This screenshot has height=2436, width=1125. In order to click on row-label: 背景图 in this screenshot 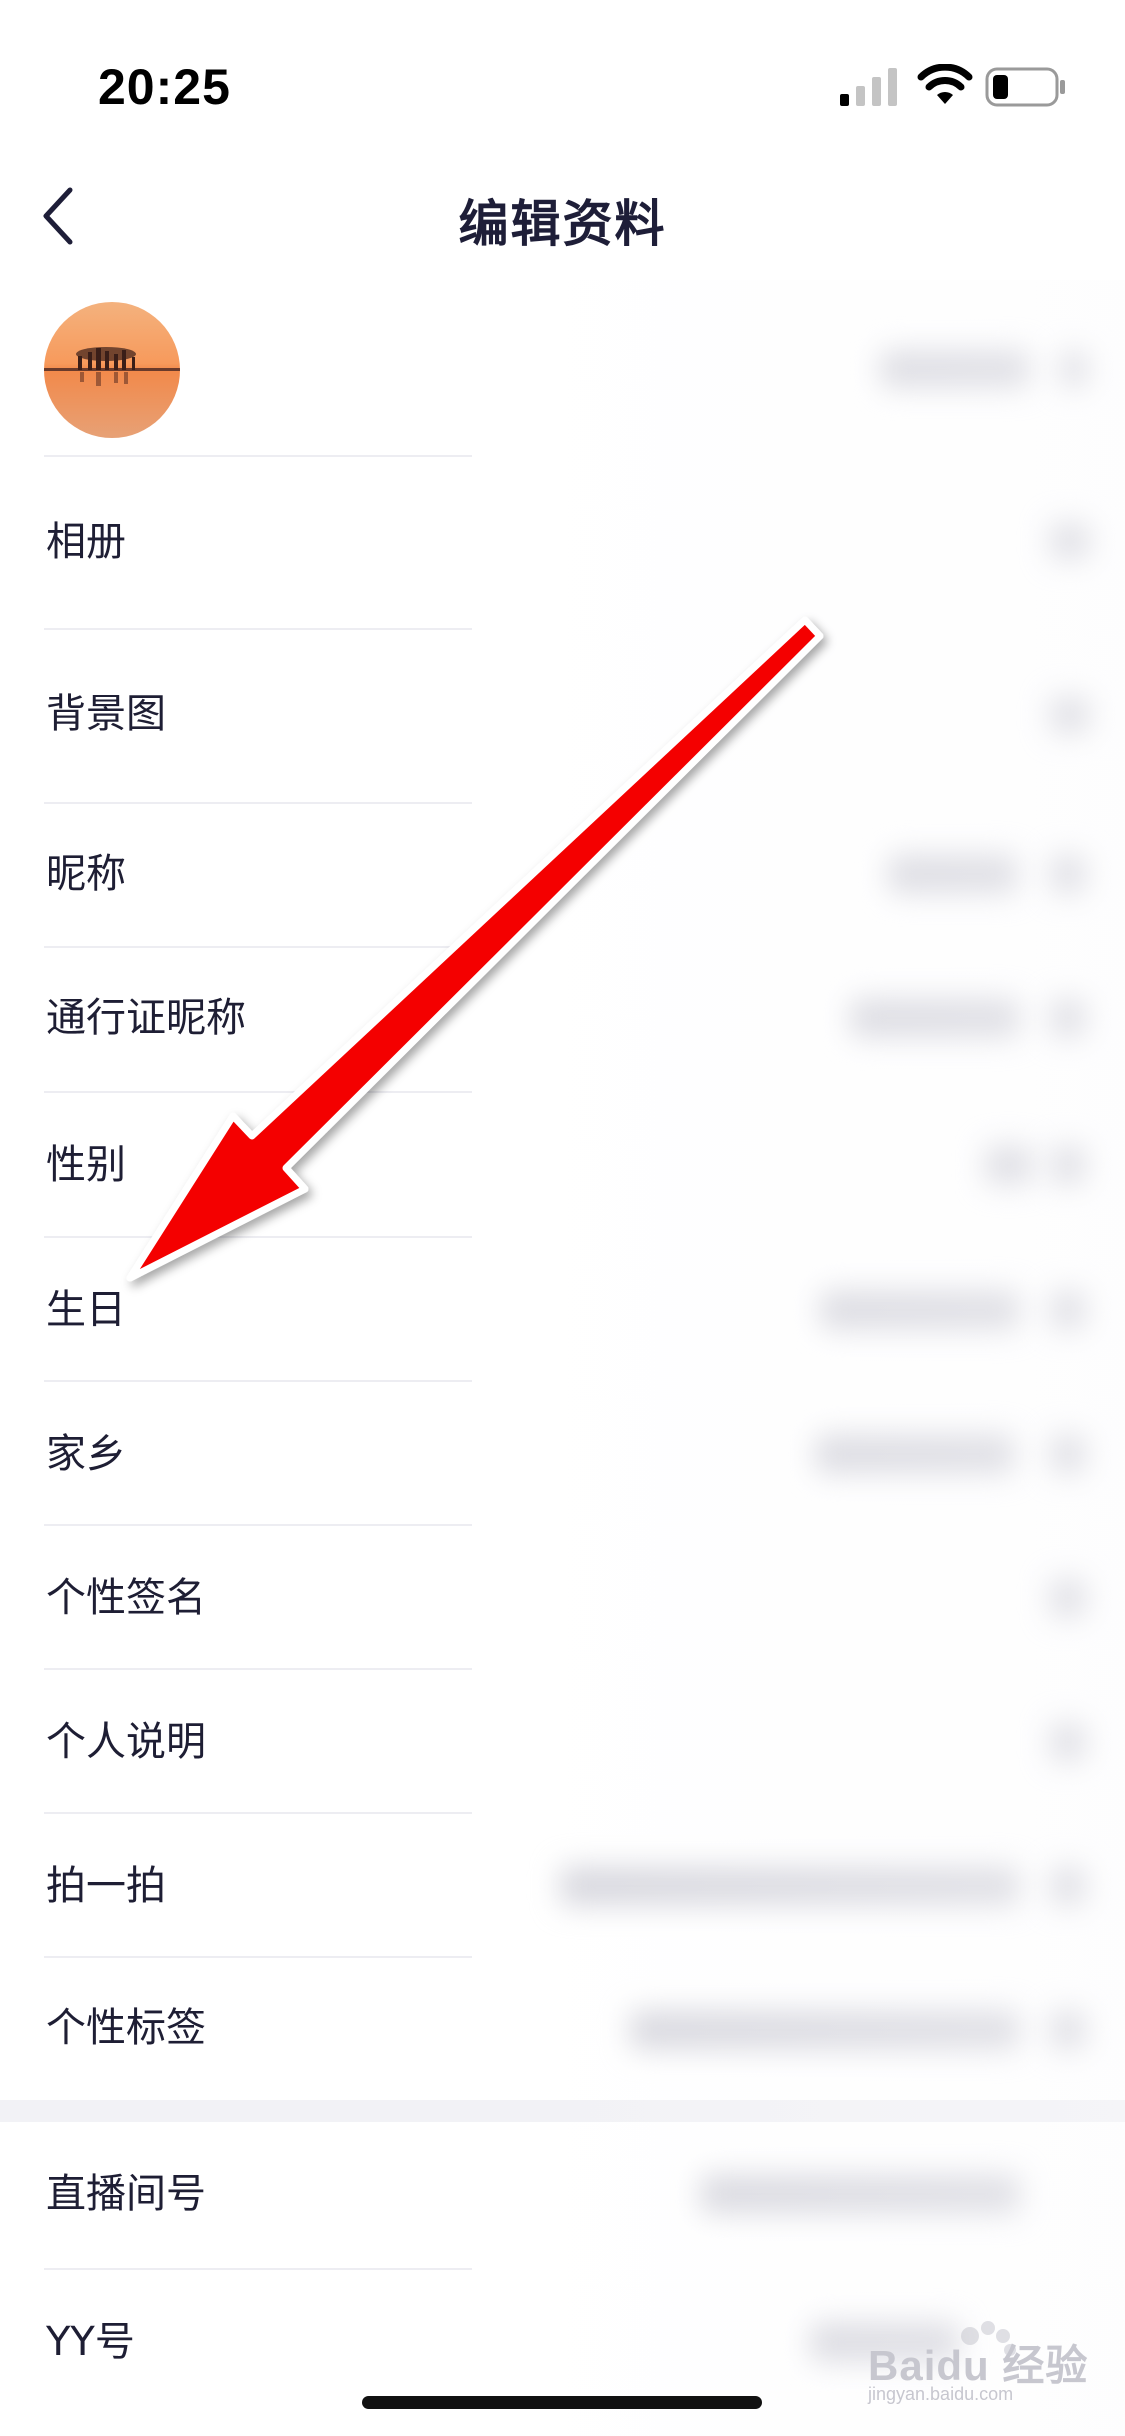, I will do `click(106, 714)`.